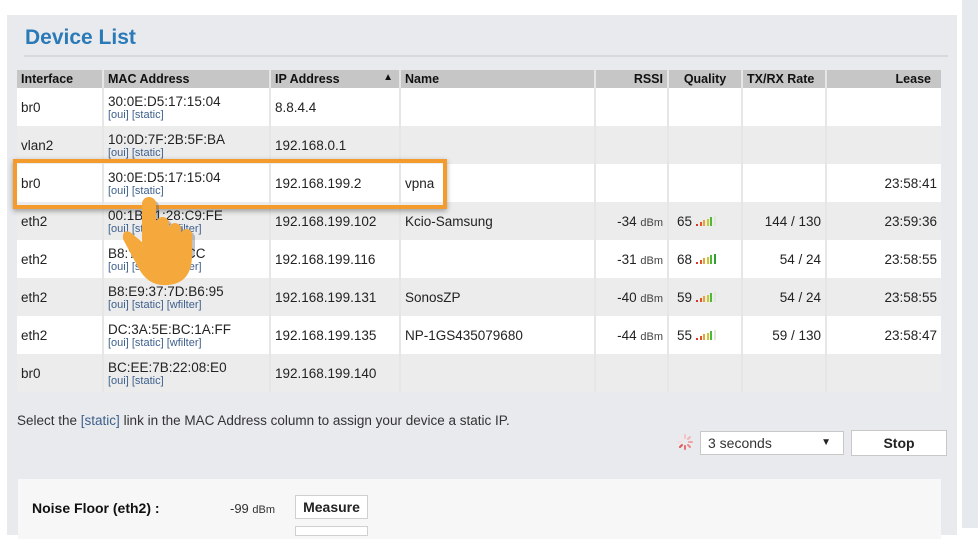 The width and height of the screenshot is (978, 539). Describe the element at coordinates (311, 145) in the screenshot. I see `ip-address: 192.168.0.1` at that location.